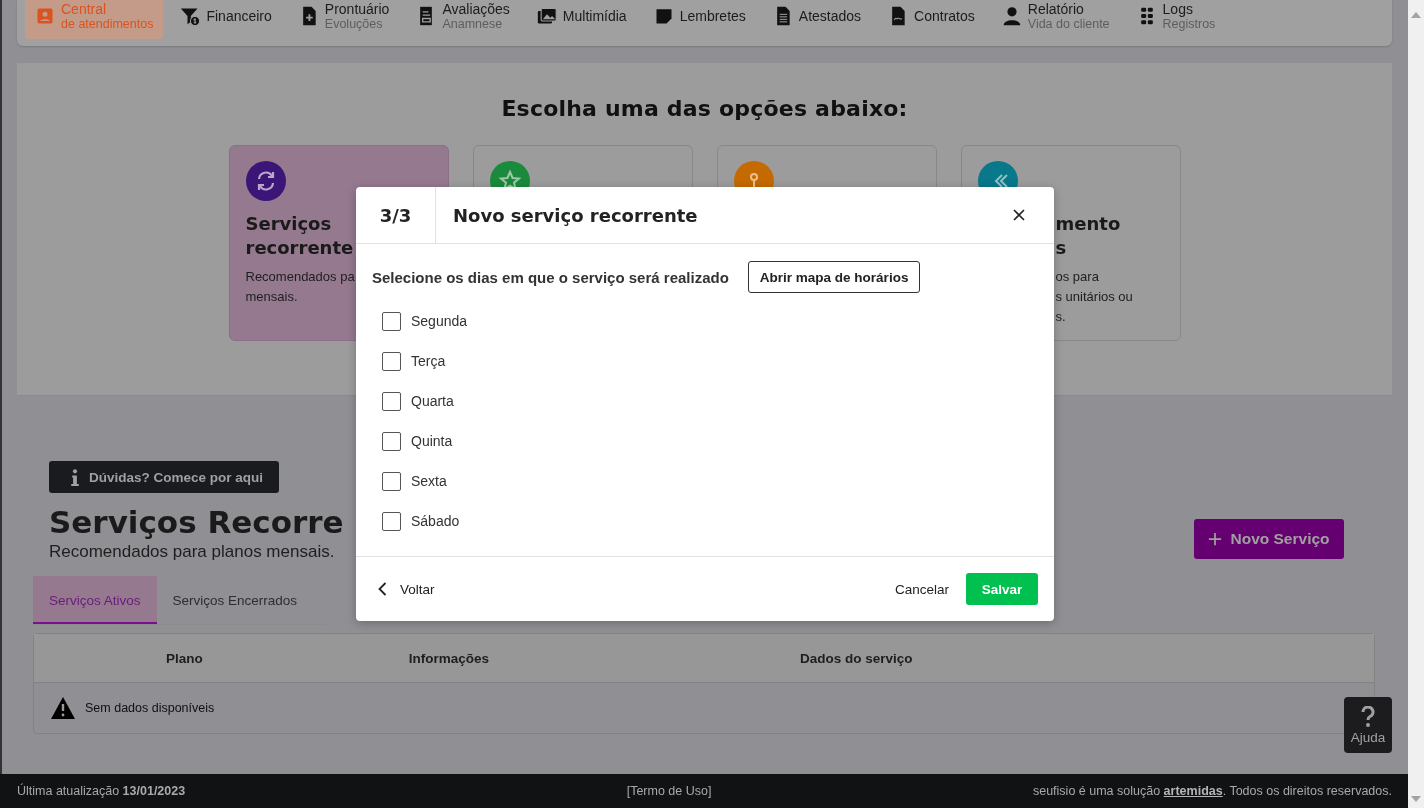 This screenshot has width=1424, height=808. Describe the element at coordinates (164, 477) in the screenshot. I see `help-banner-button: Dúvidas? Comece por aqui` at that location.